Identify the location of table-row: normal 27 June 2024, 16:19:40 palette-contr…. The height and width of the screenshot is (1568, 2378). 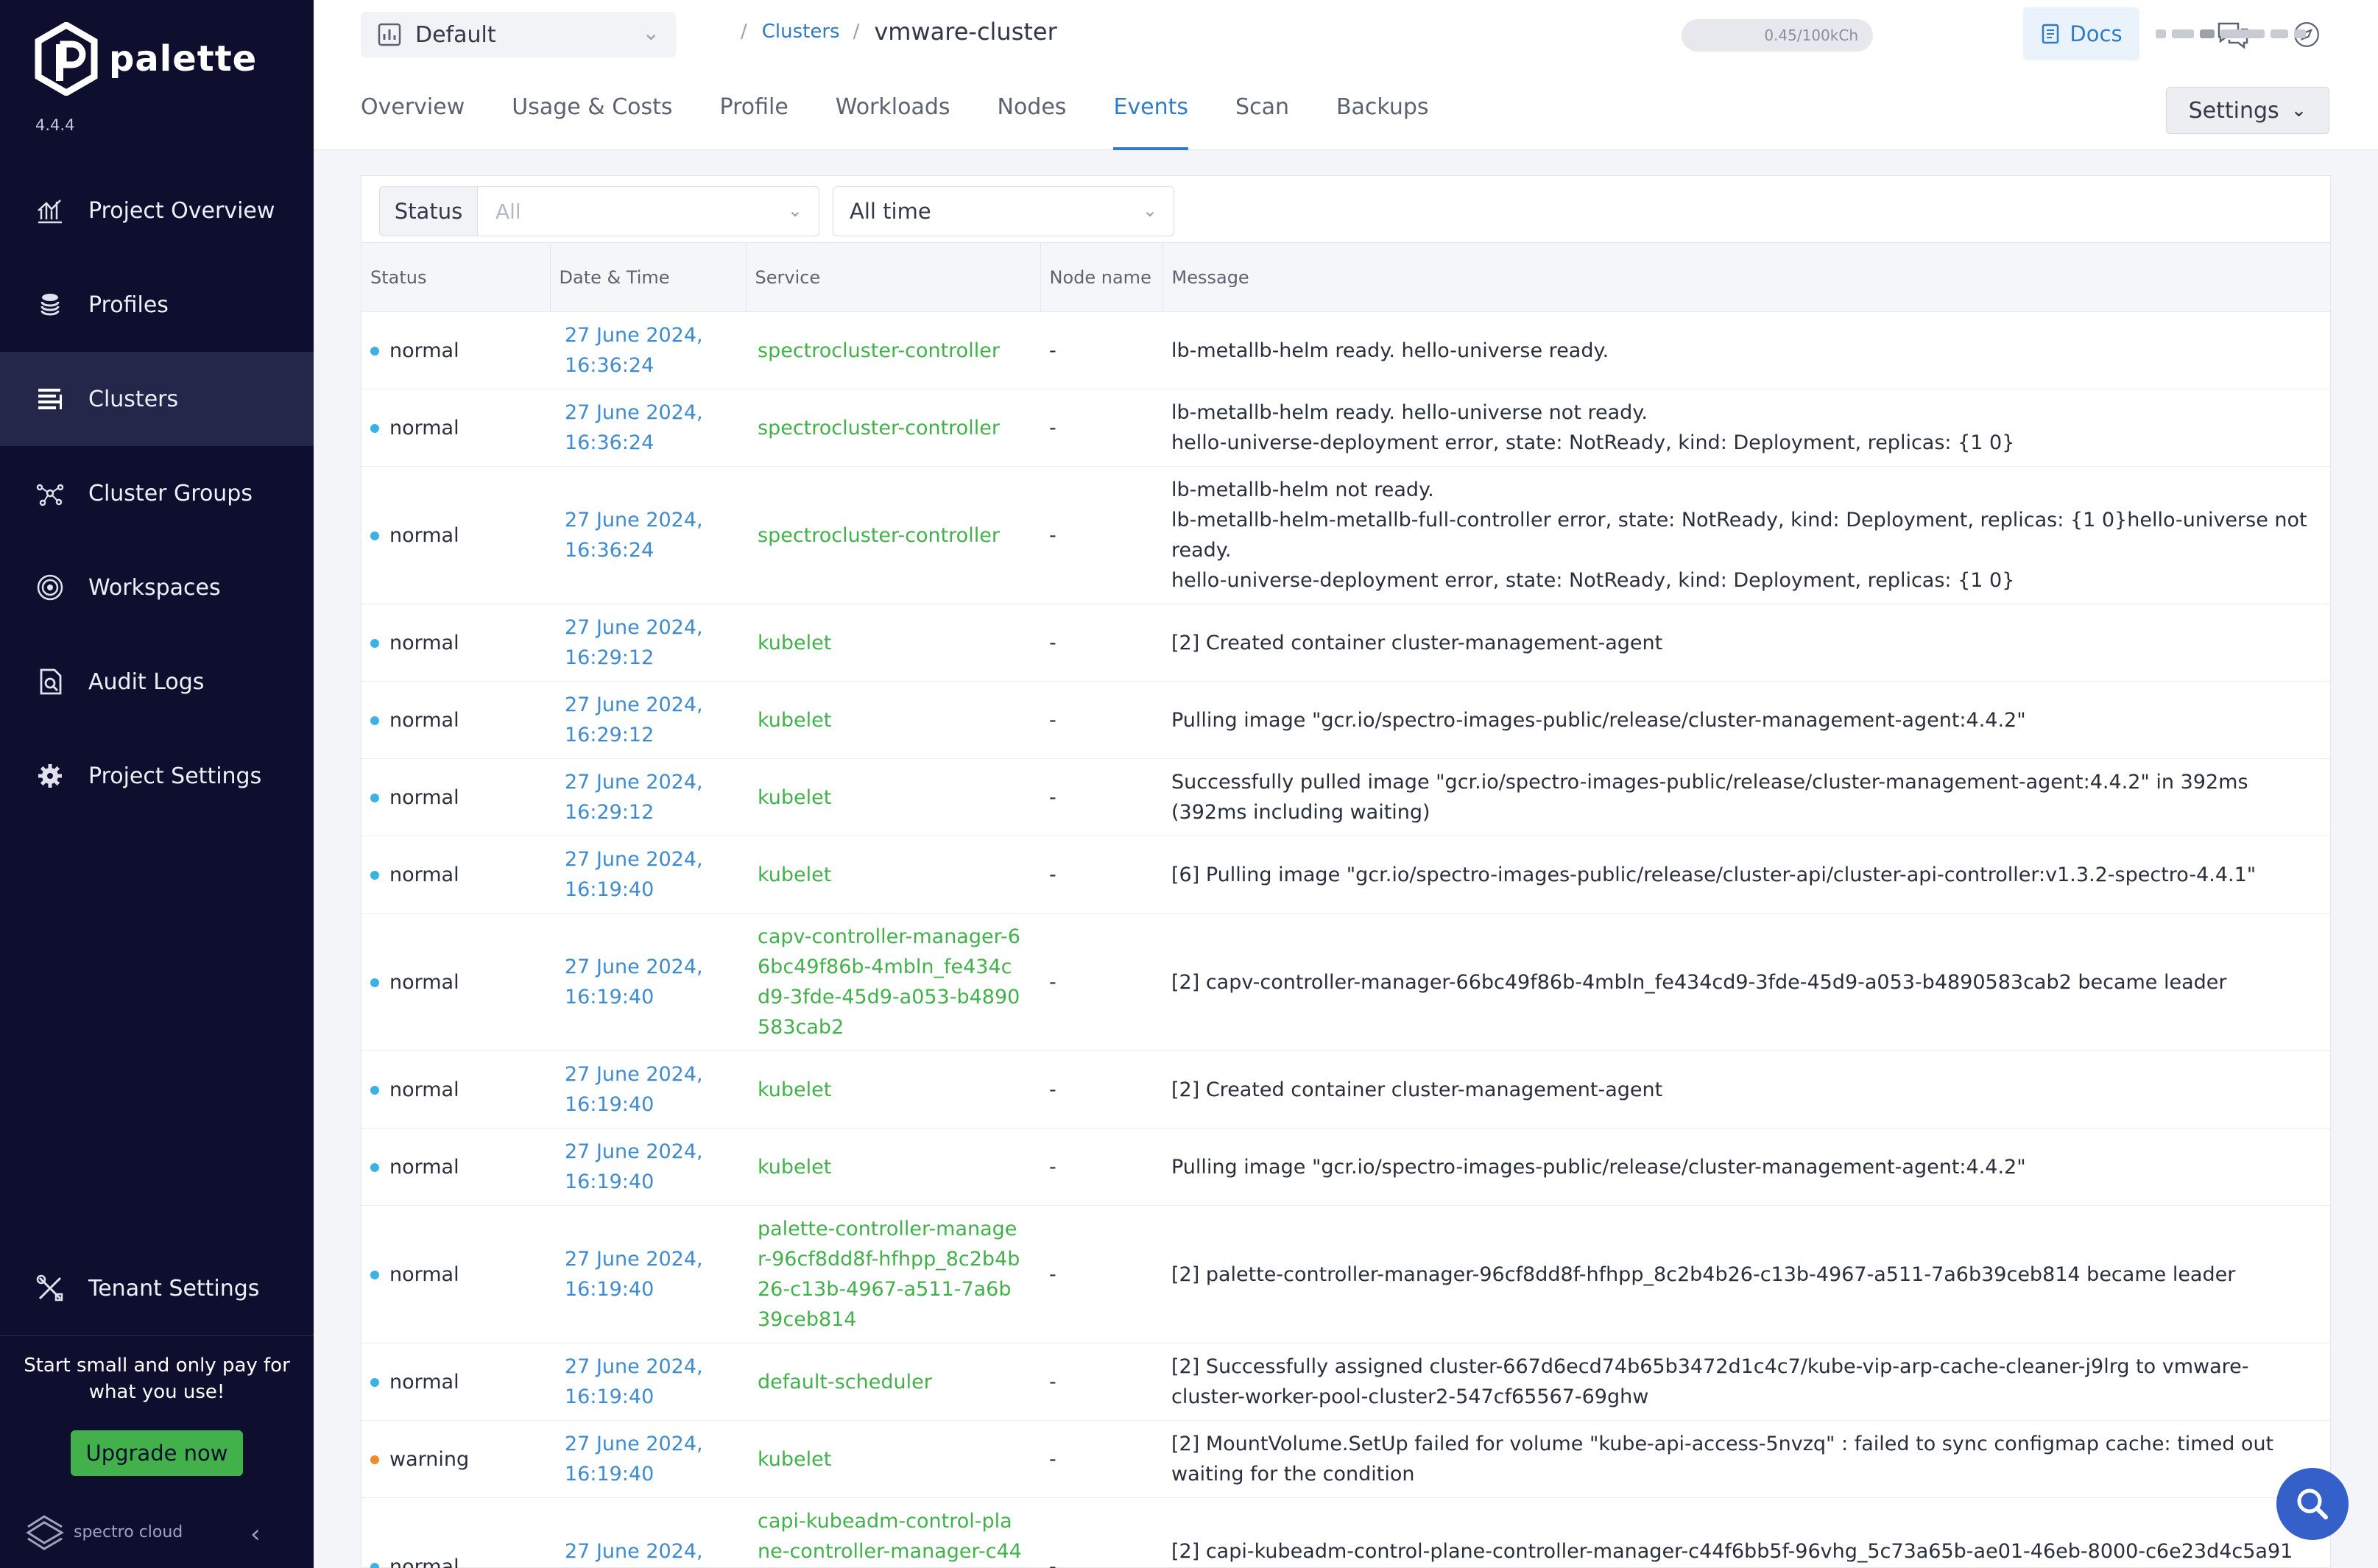
(1345, 1274).